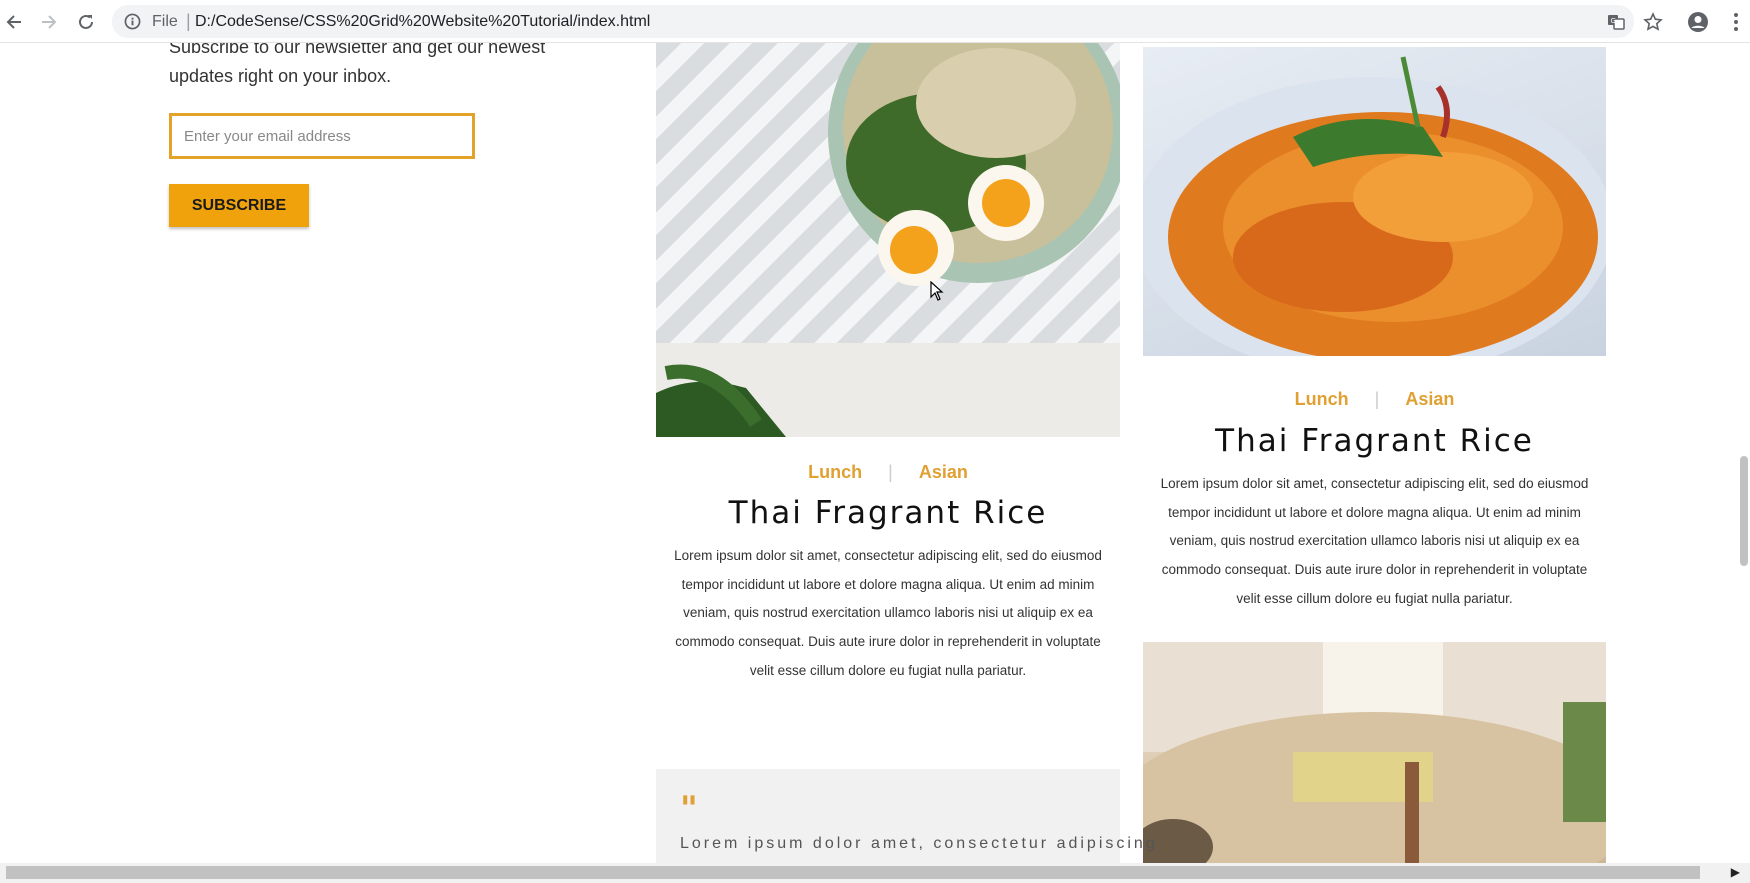 The image size is (1750, 883). Describe the element at coordinates (888, 240) in the screenshot. I see `food-image-rice-bowl` at that location.